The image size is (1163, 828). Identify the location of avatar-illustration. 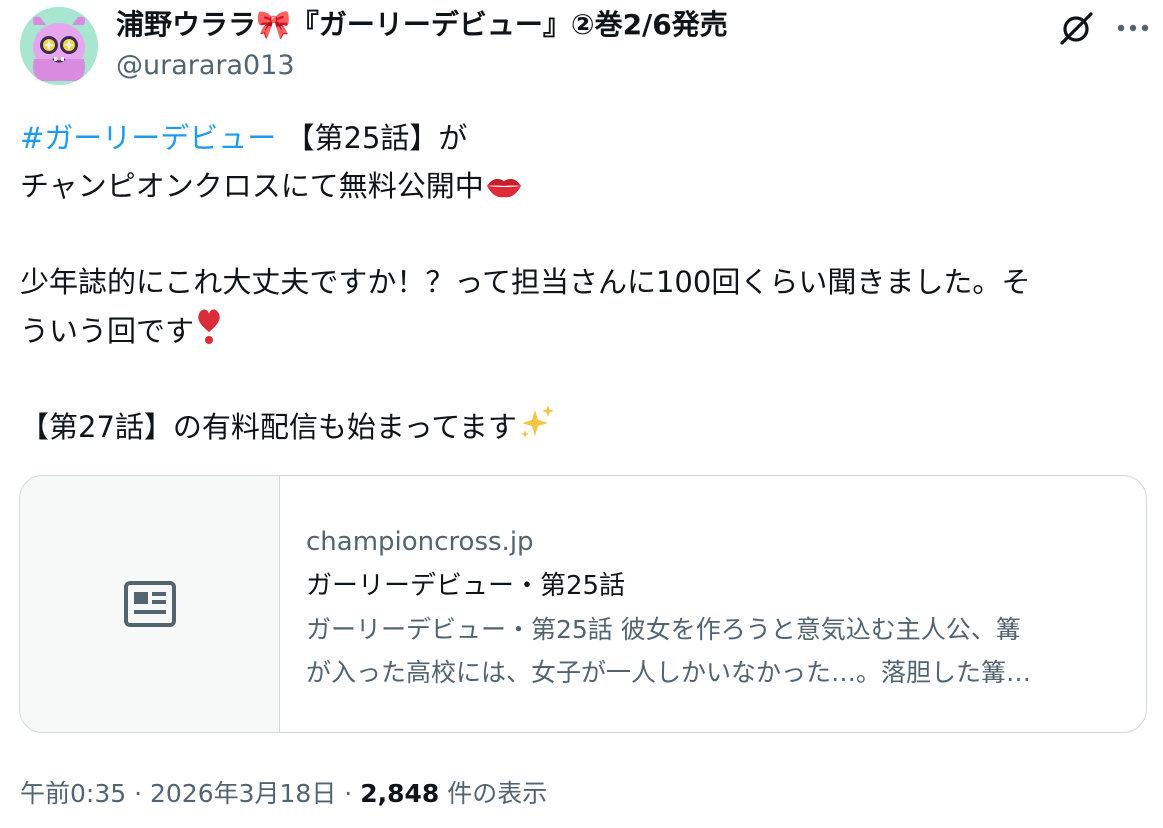
(59, 46).